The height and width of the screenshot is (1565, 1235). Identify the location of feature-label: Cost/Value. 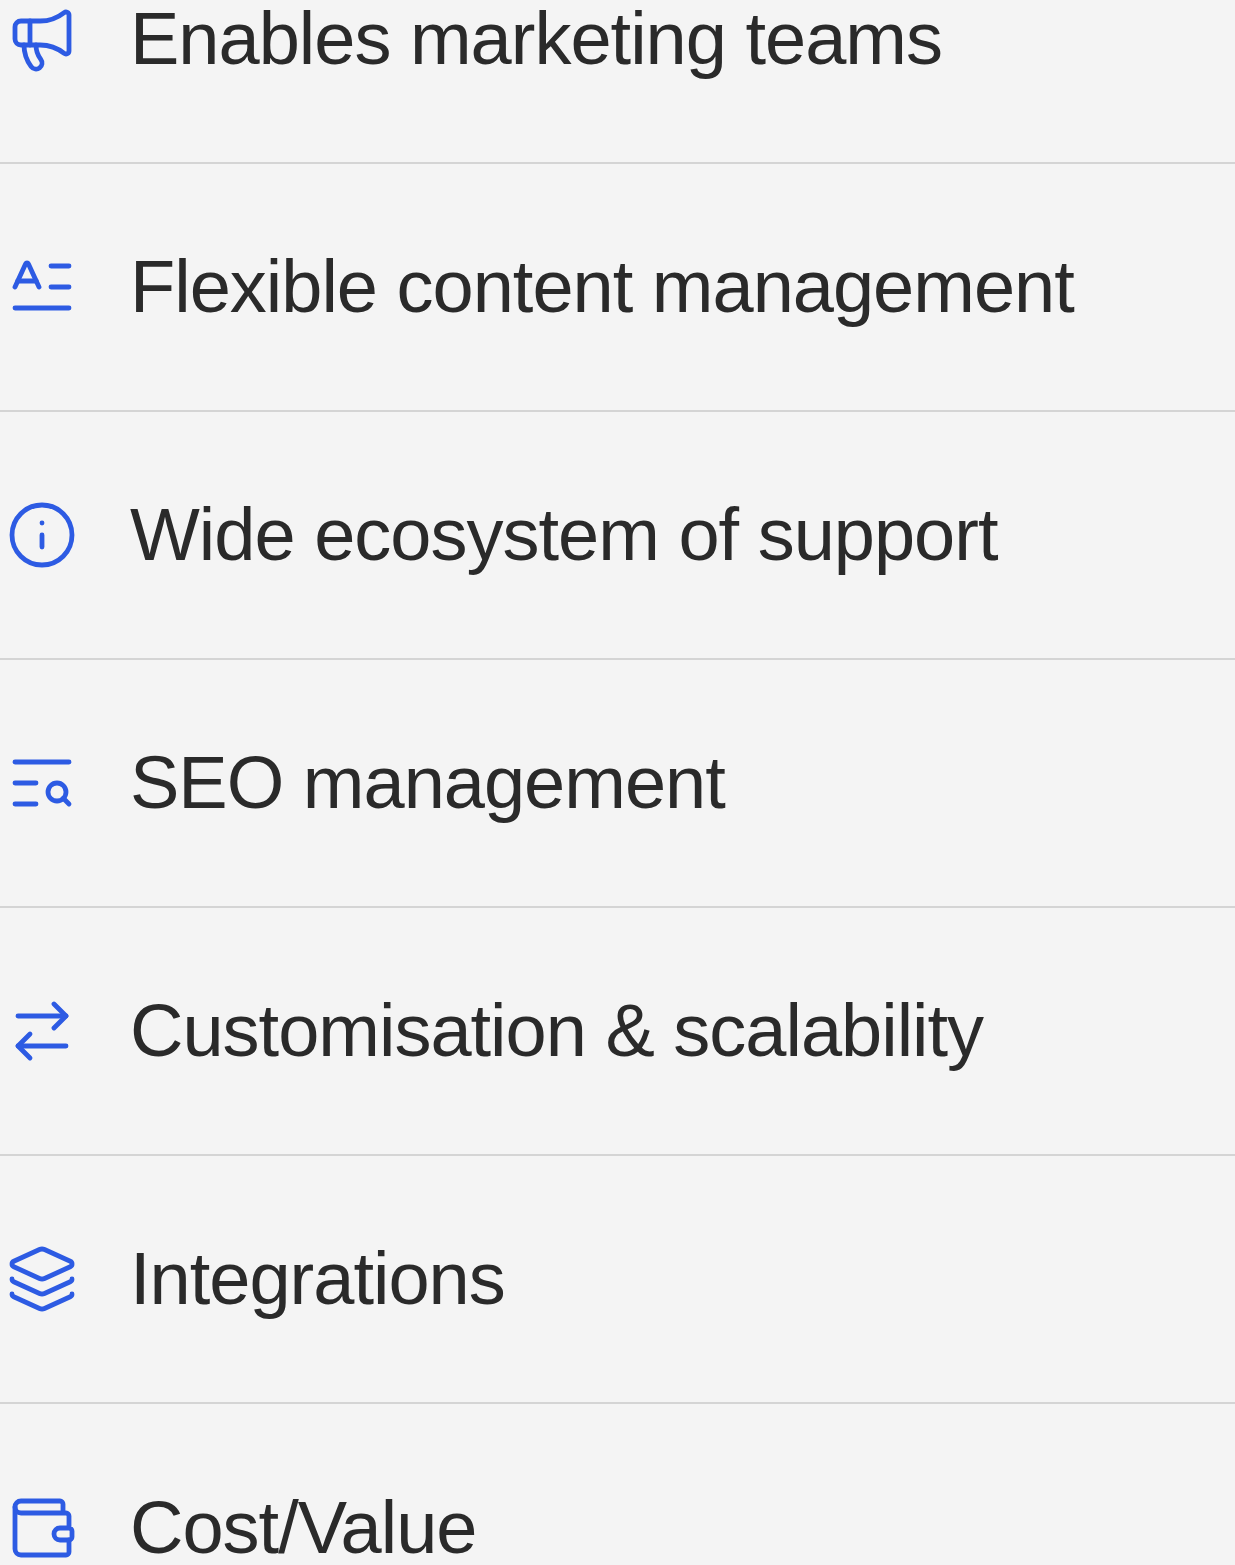
(303, 1528).